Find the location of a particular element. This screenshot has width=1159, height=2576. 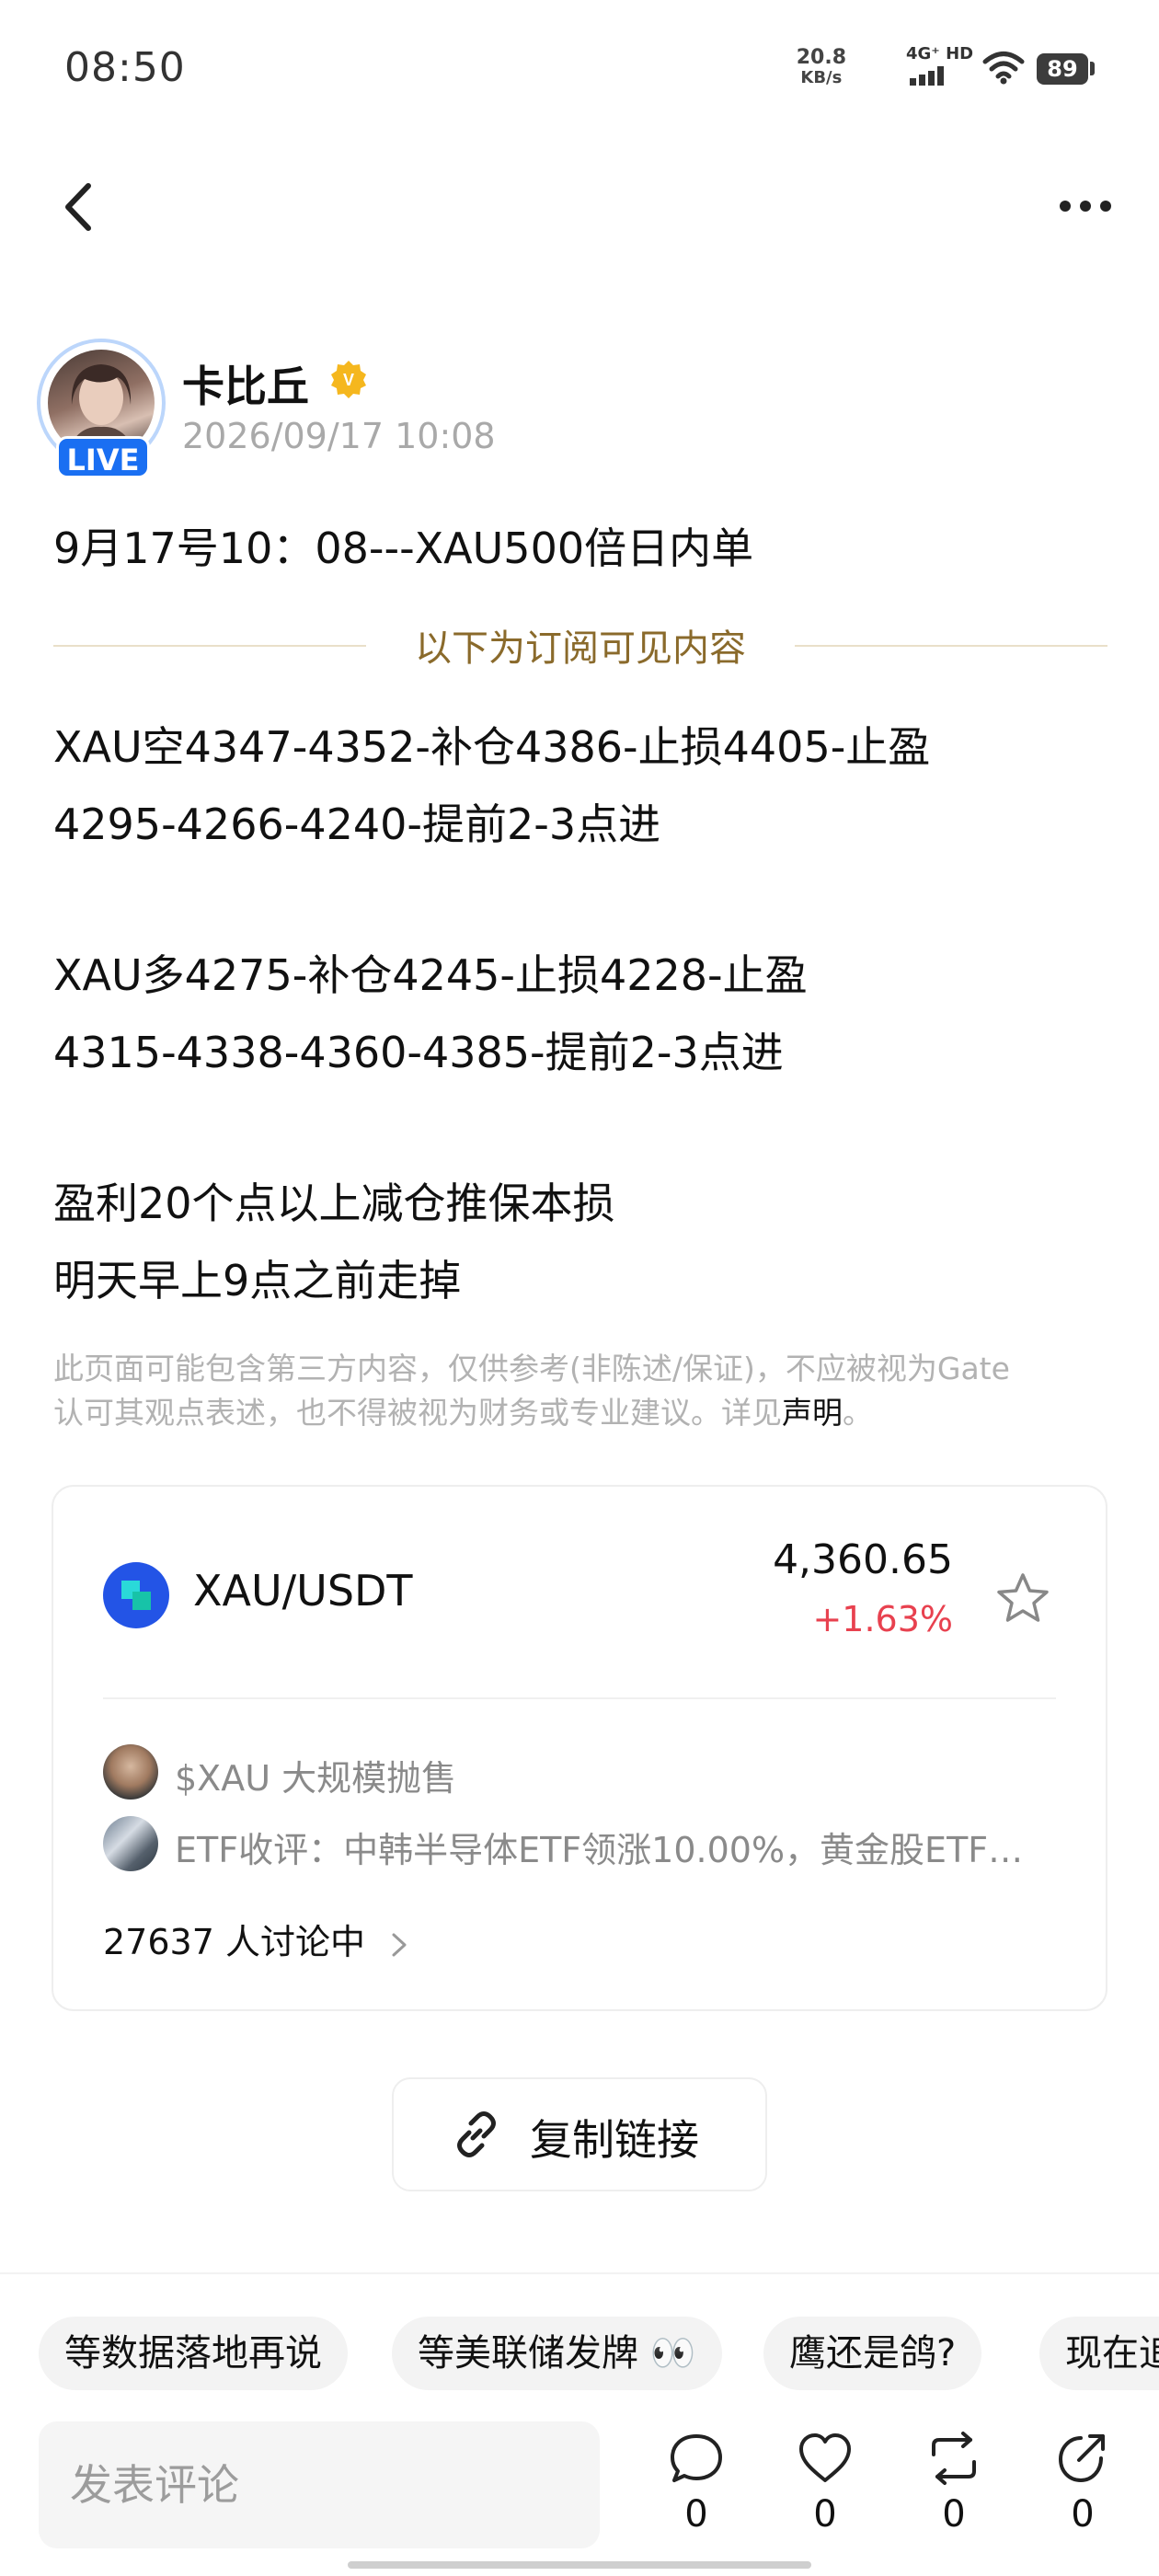

battery-indicator: 89 is located at coordinates (1062, 69).